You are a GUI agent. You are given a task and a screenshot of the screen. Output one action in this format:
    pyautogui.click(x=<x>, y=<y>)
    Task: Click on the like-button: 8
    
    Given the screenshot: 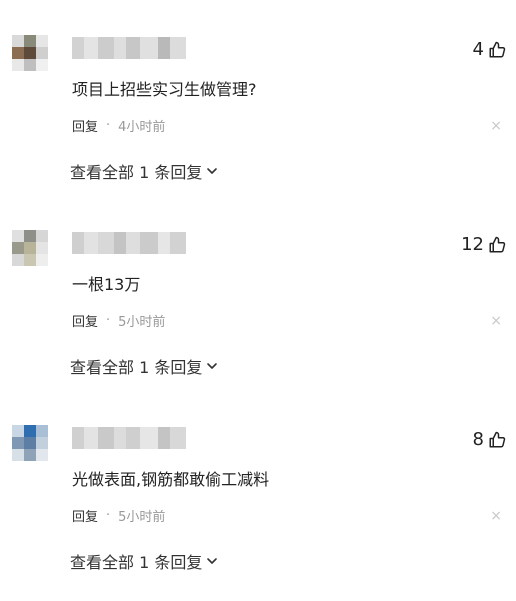 What is the action you would take?
    pyautogui.click(x=489, y=439)
    